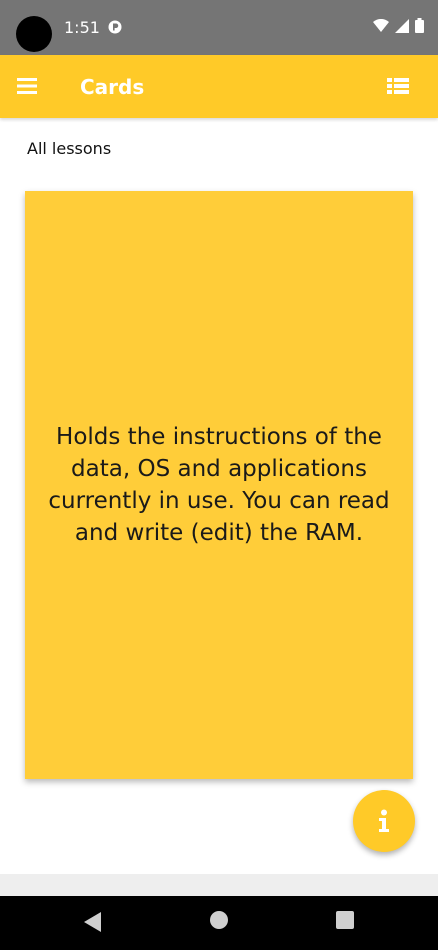  I want to click on info-button, so click(384, 821).